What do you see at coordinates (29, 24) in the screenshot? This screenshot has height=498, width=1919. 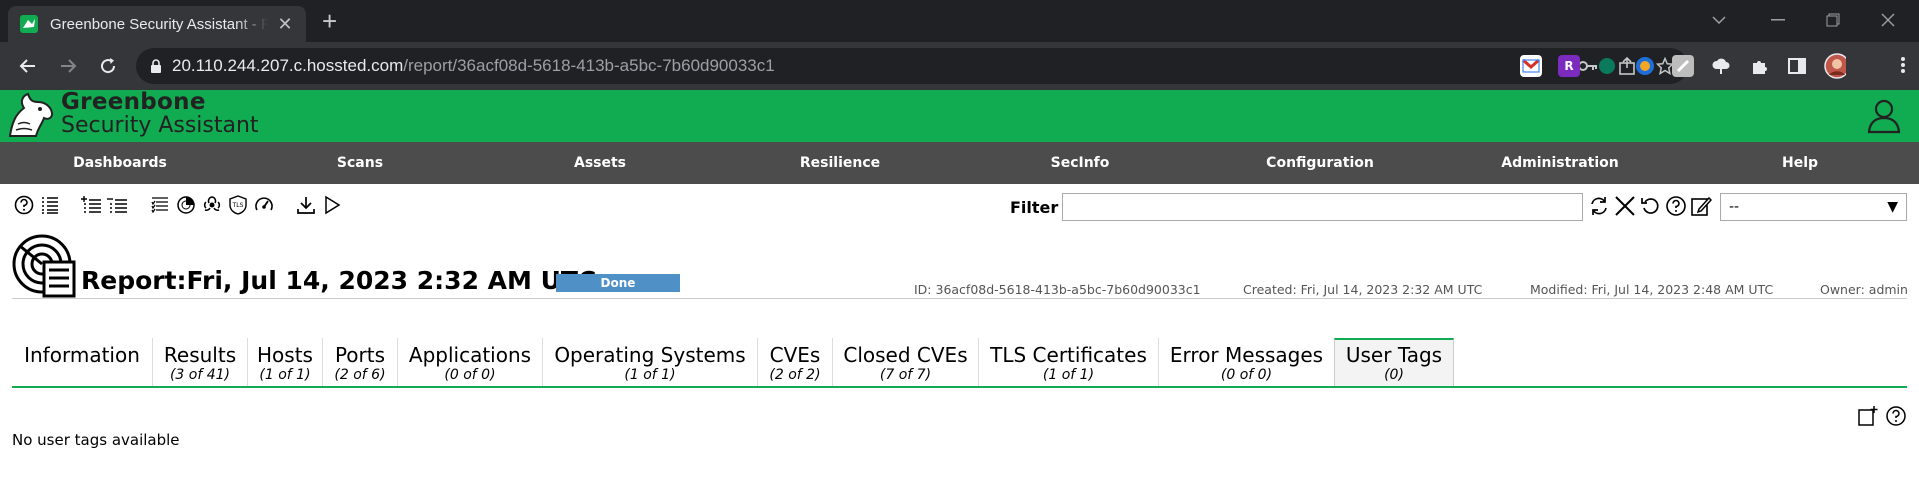 I see `greenbone-favicon-icon` at bounding box center [29, 24].